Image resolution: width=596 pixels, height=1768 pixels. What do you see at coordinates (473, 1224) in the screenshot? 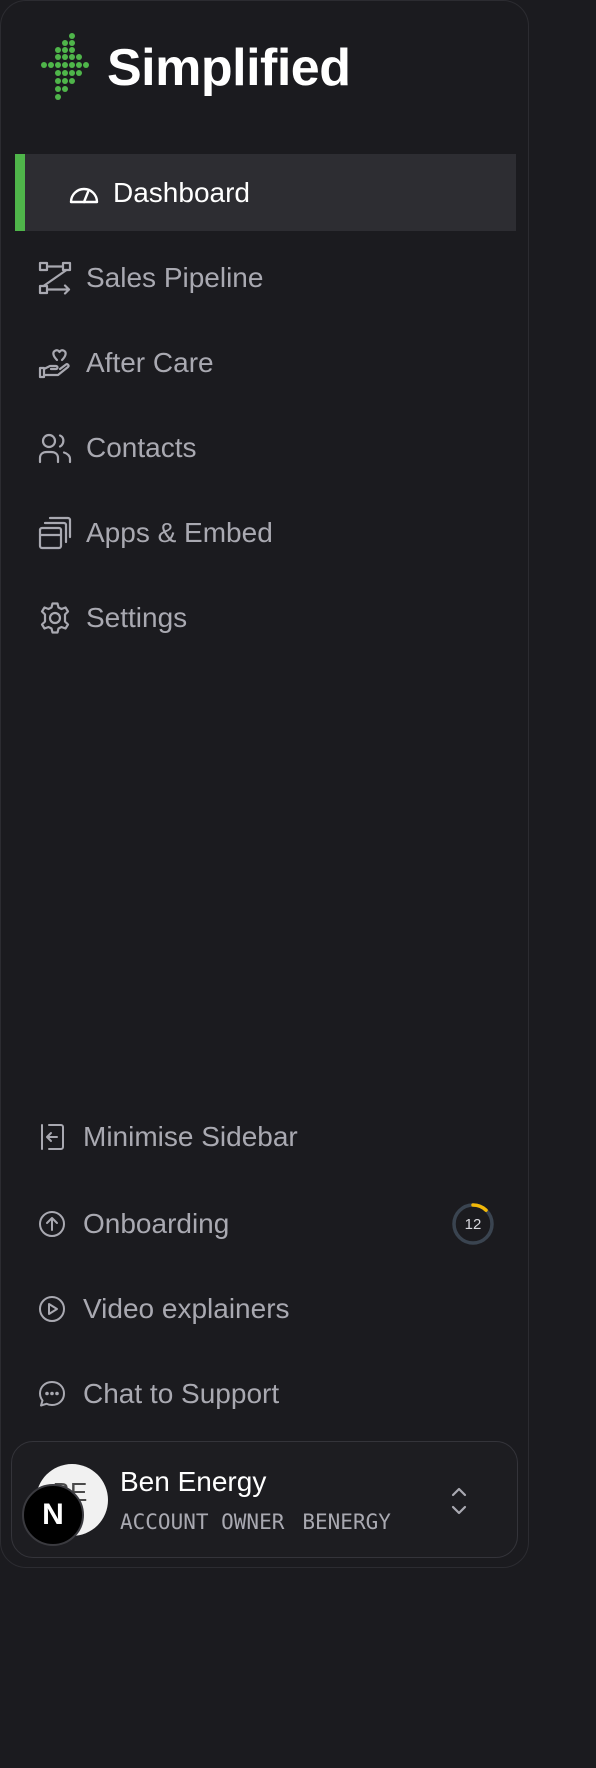
I see `onboarding-count: 12` at bounding box center [473, 1224].